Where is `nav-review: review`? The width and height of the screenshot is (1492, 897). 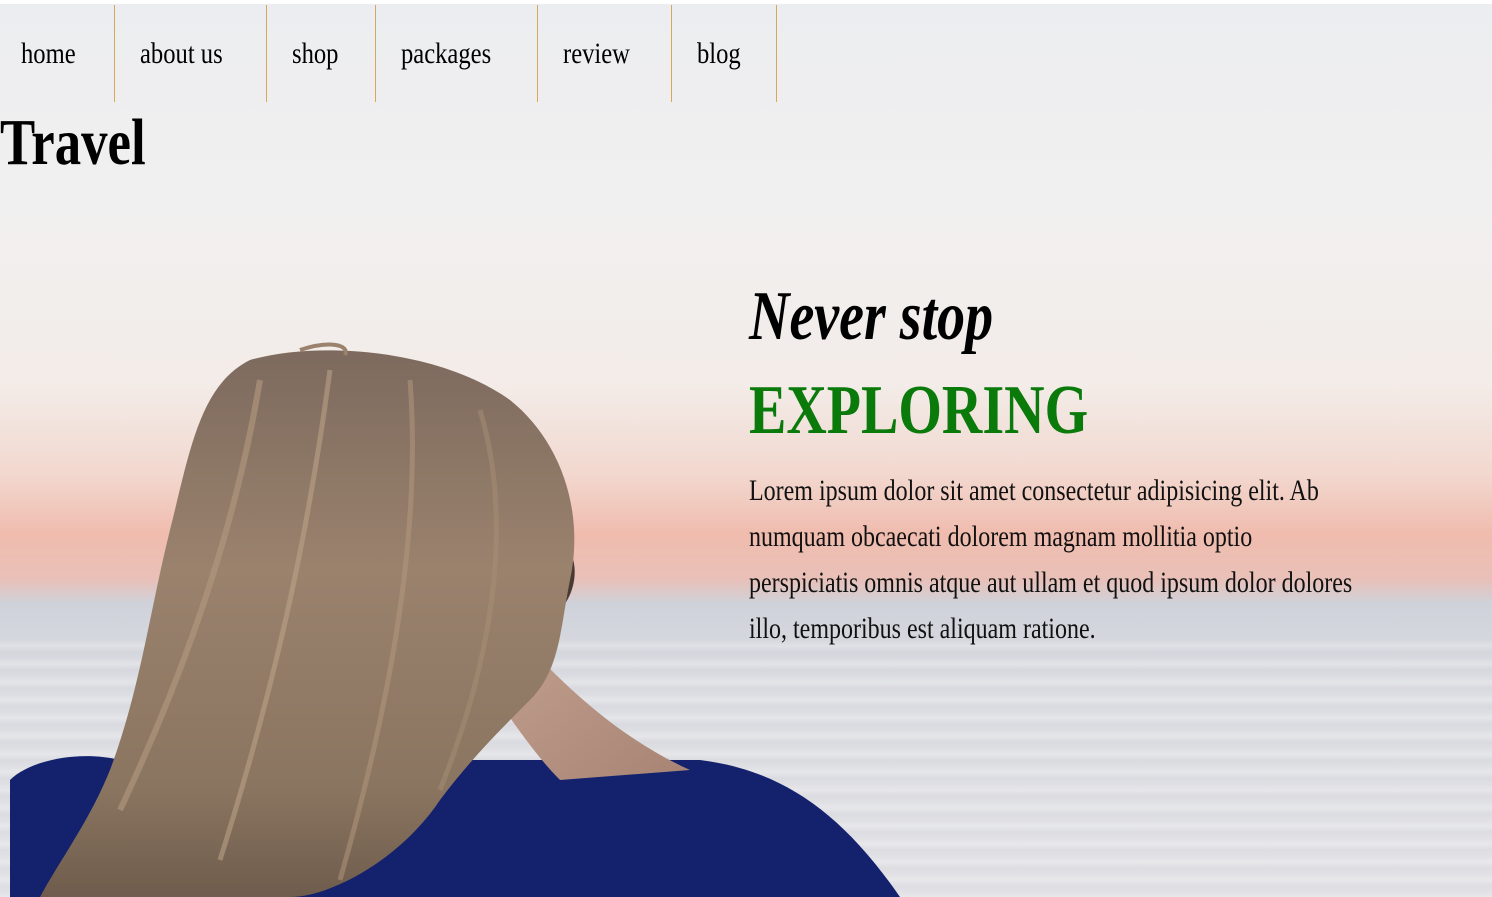 nav-review: review is located at coordinates (605, 53).